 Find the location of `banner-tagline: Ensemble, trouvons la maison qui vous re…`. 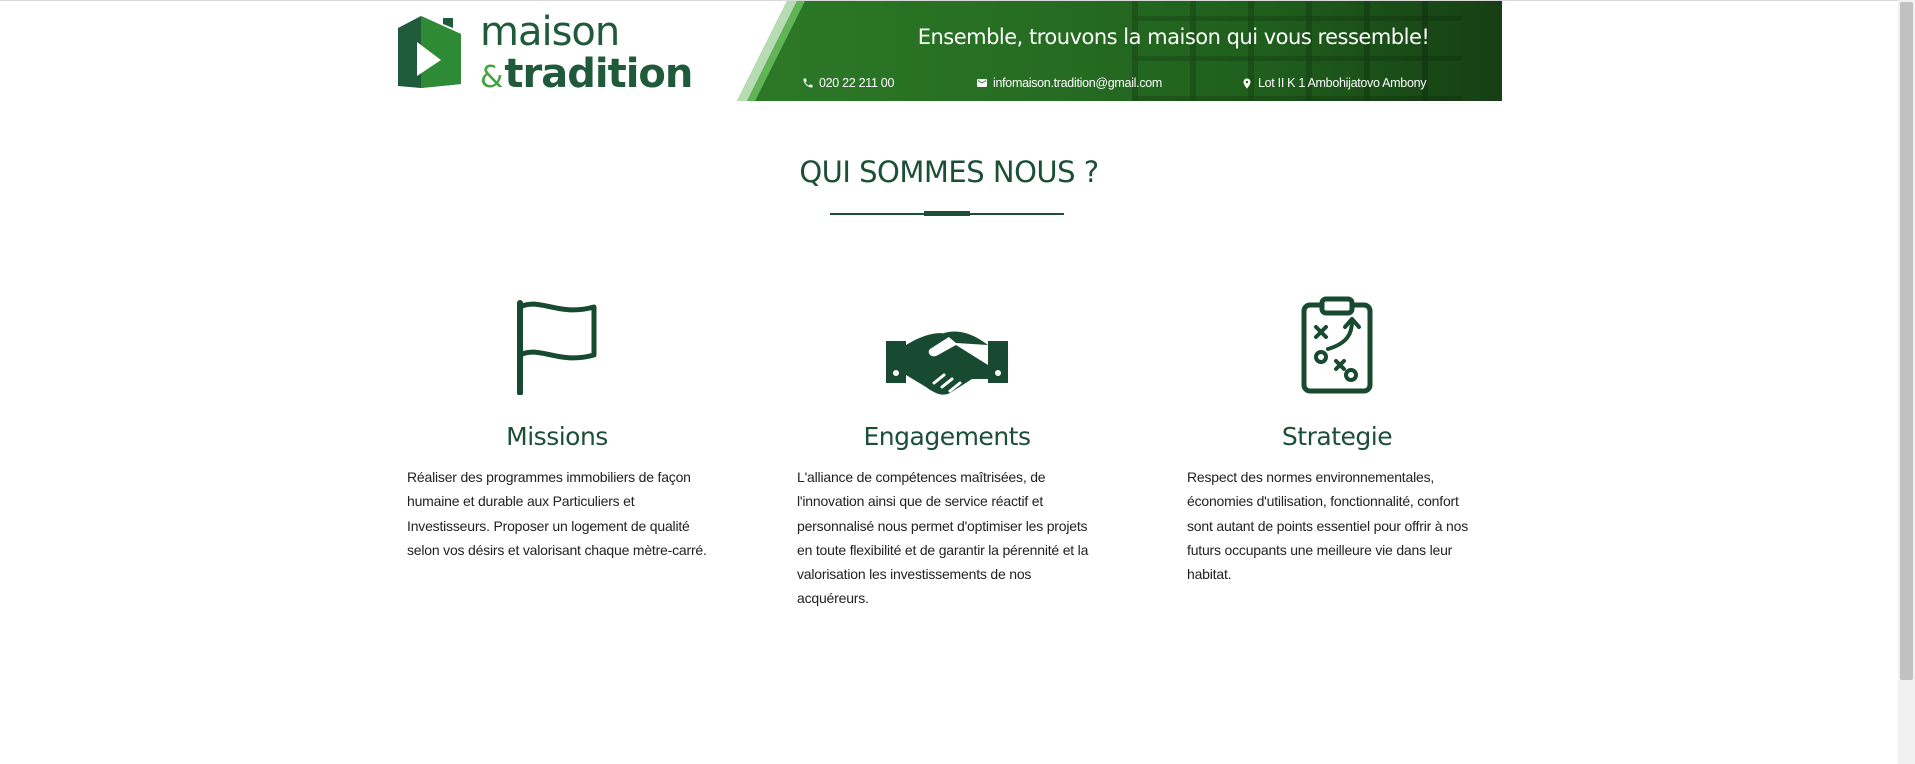

banner-tagline: Ensemble, trouvons la maison qui vous re… is located at coordinates (1173, 37).